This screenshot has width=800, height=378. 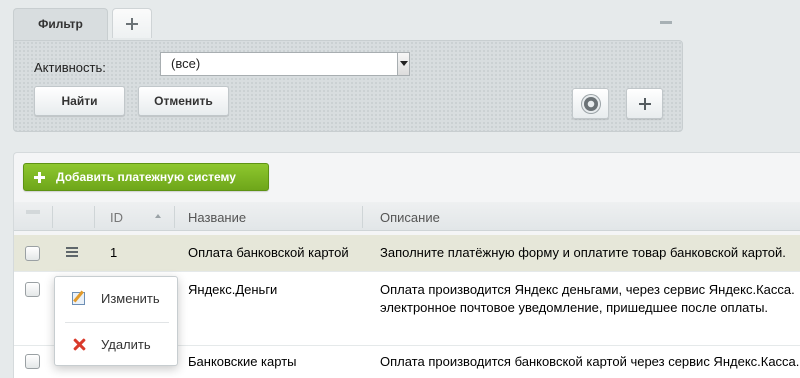 I want to click on menu-item-edit: Изменить, so click(x=117, y=299).